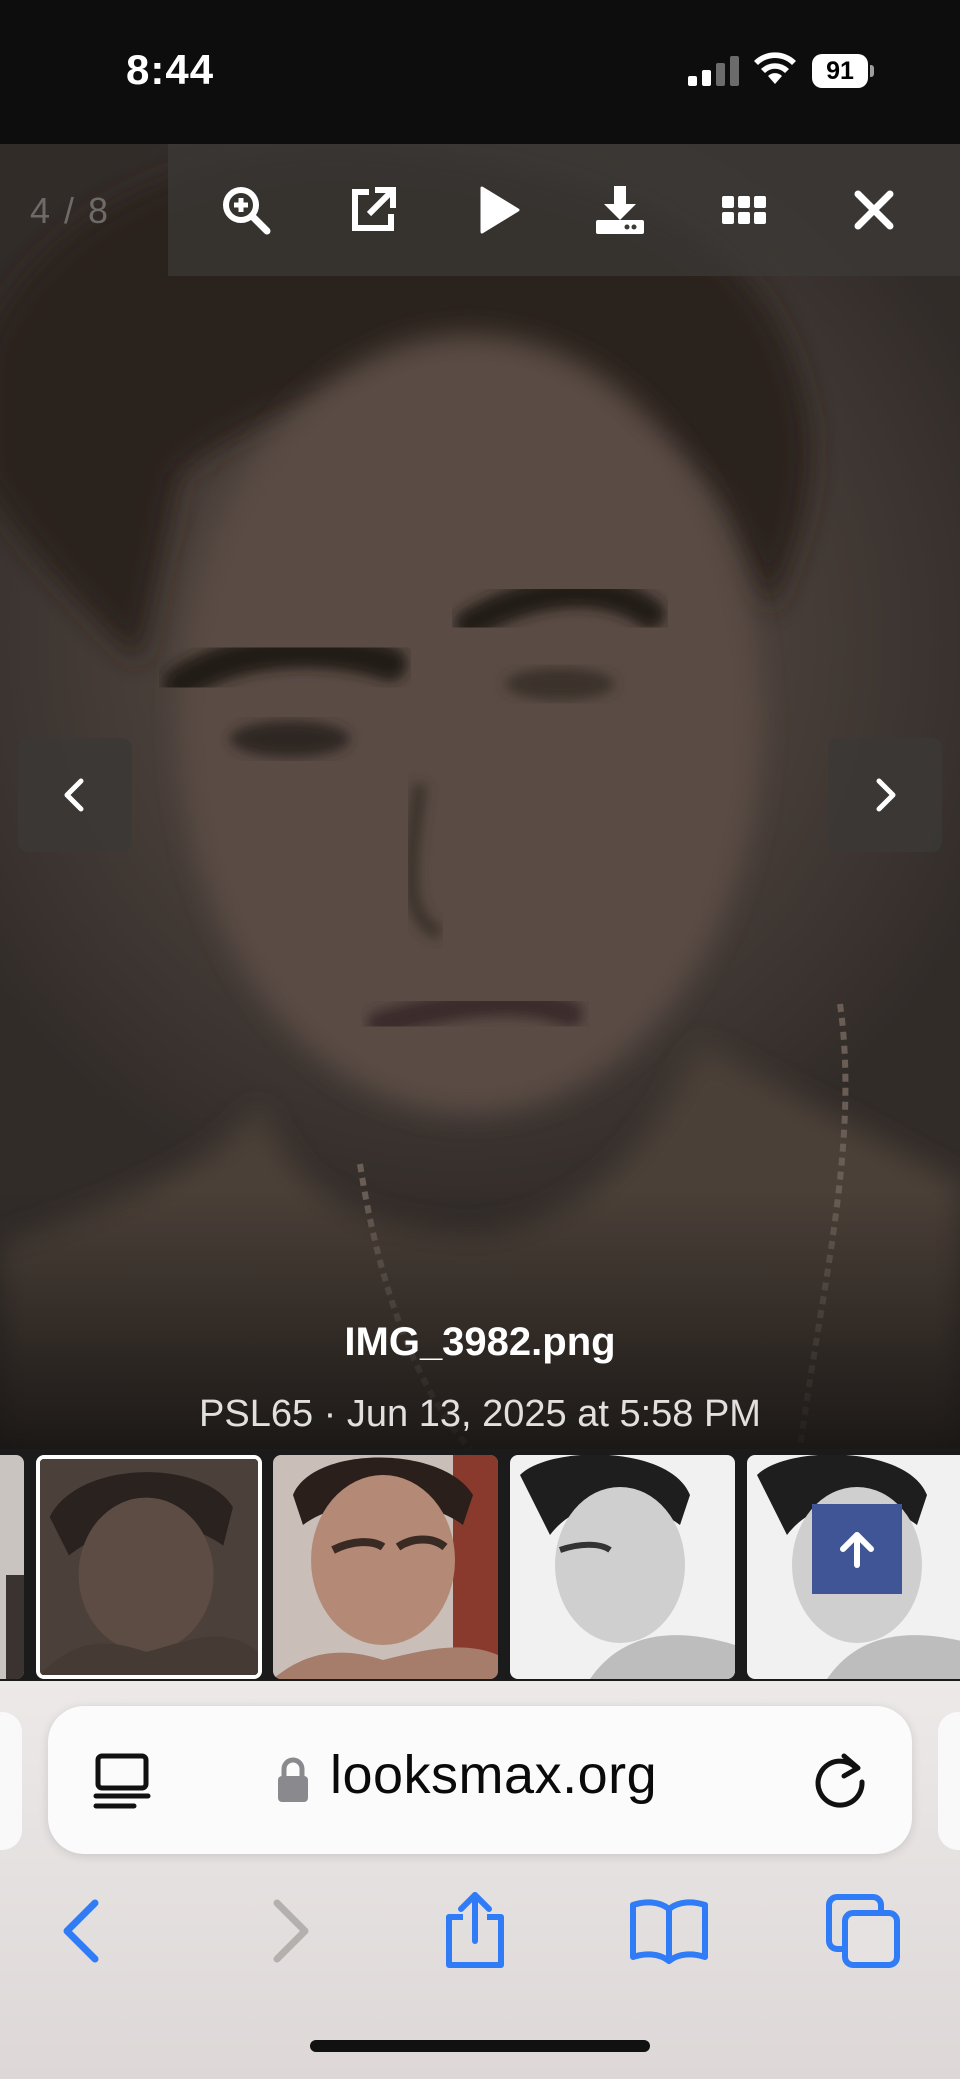  I want to click on download-icon, so click(620, 210).